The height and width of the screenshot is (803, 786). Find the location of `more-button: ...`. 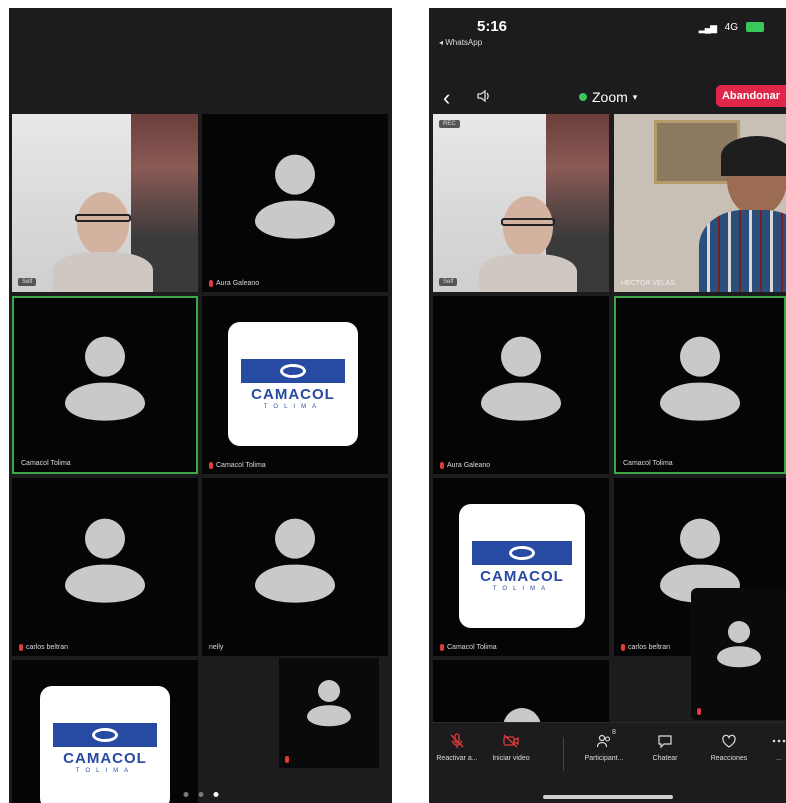

more-button: ... is located at coordinates (772, 747).